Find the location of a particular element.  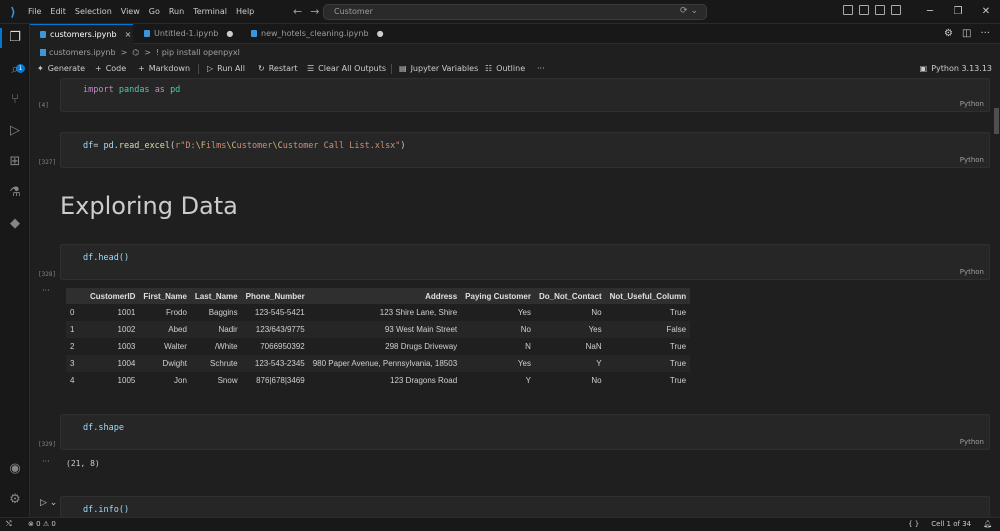

minimize-icon: ─ is located at coordinates (930, 12).